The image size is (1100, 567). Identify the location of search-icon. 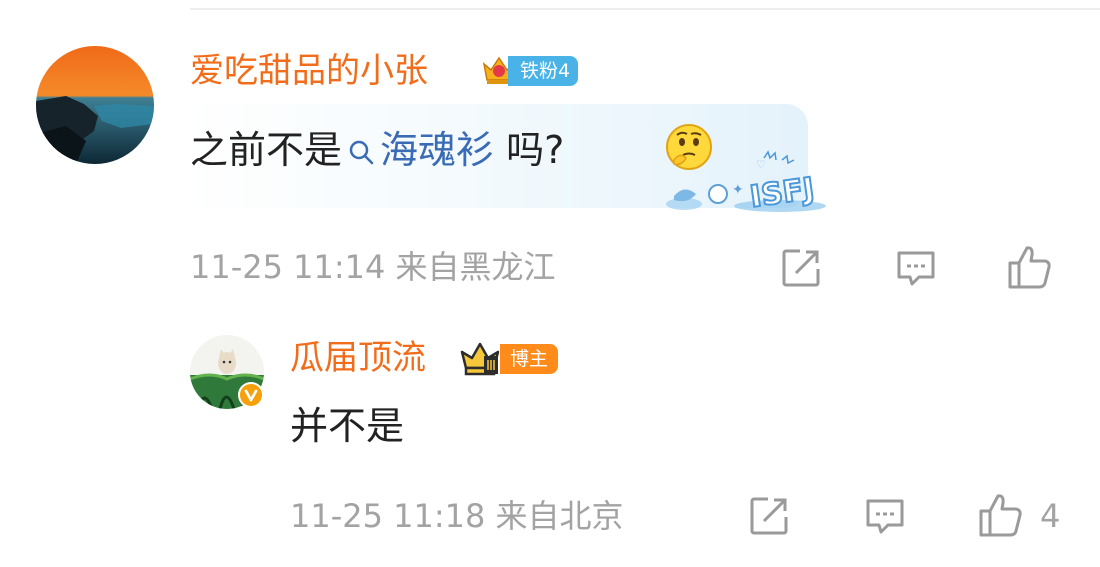
(361, 147).